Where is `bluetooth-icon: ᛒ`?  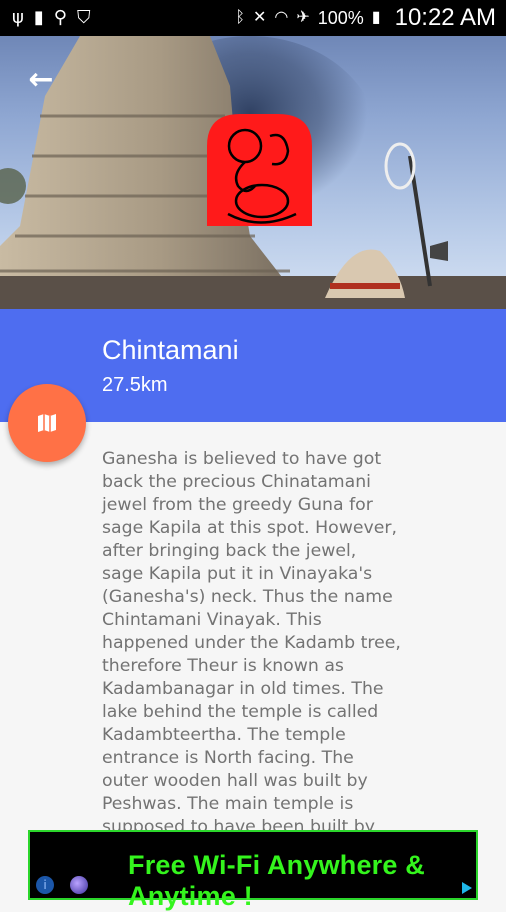 bluetooth-icon: ᛒ is located at coordinates (240, 17).